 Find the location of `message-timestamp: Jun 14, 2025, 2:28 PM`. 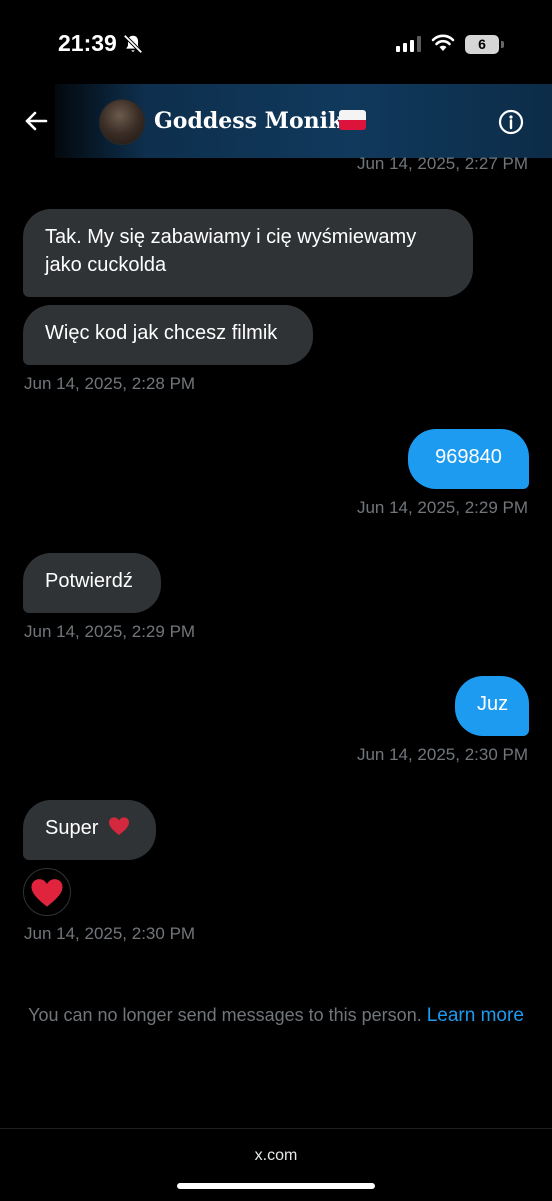

message-timestamp: Jun 14, 2025, 2:28 PM is located at coordinates (110, 383).